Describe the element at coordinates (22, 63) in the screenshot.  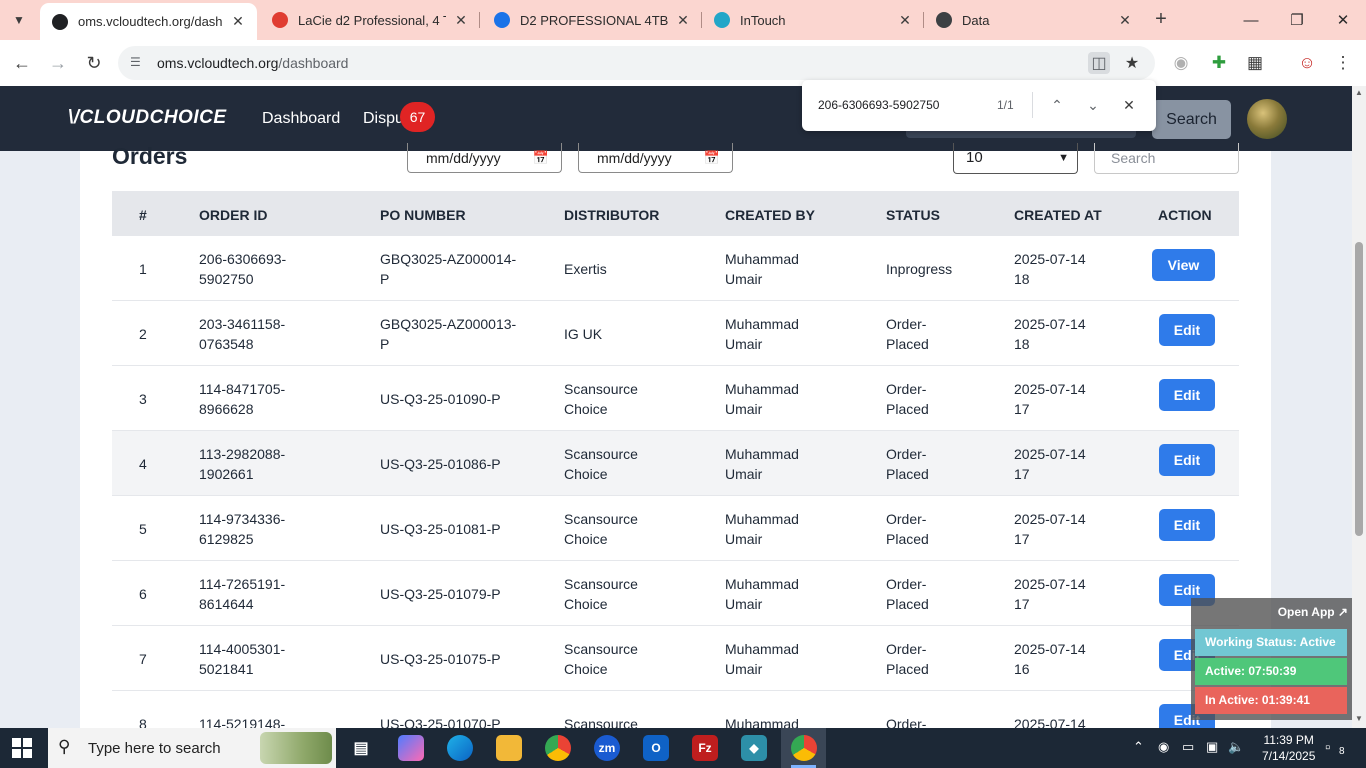
I see `back-icon: ←` at that location.